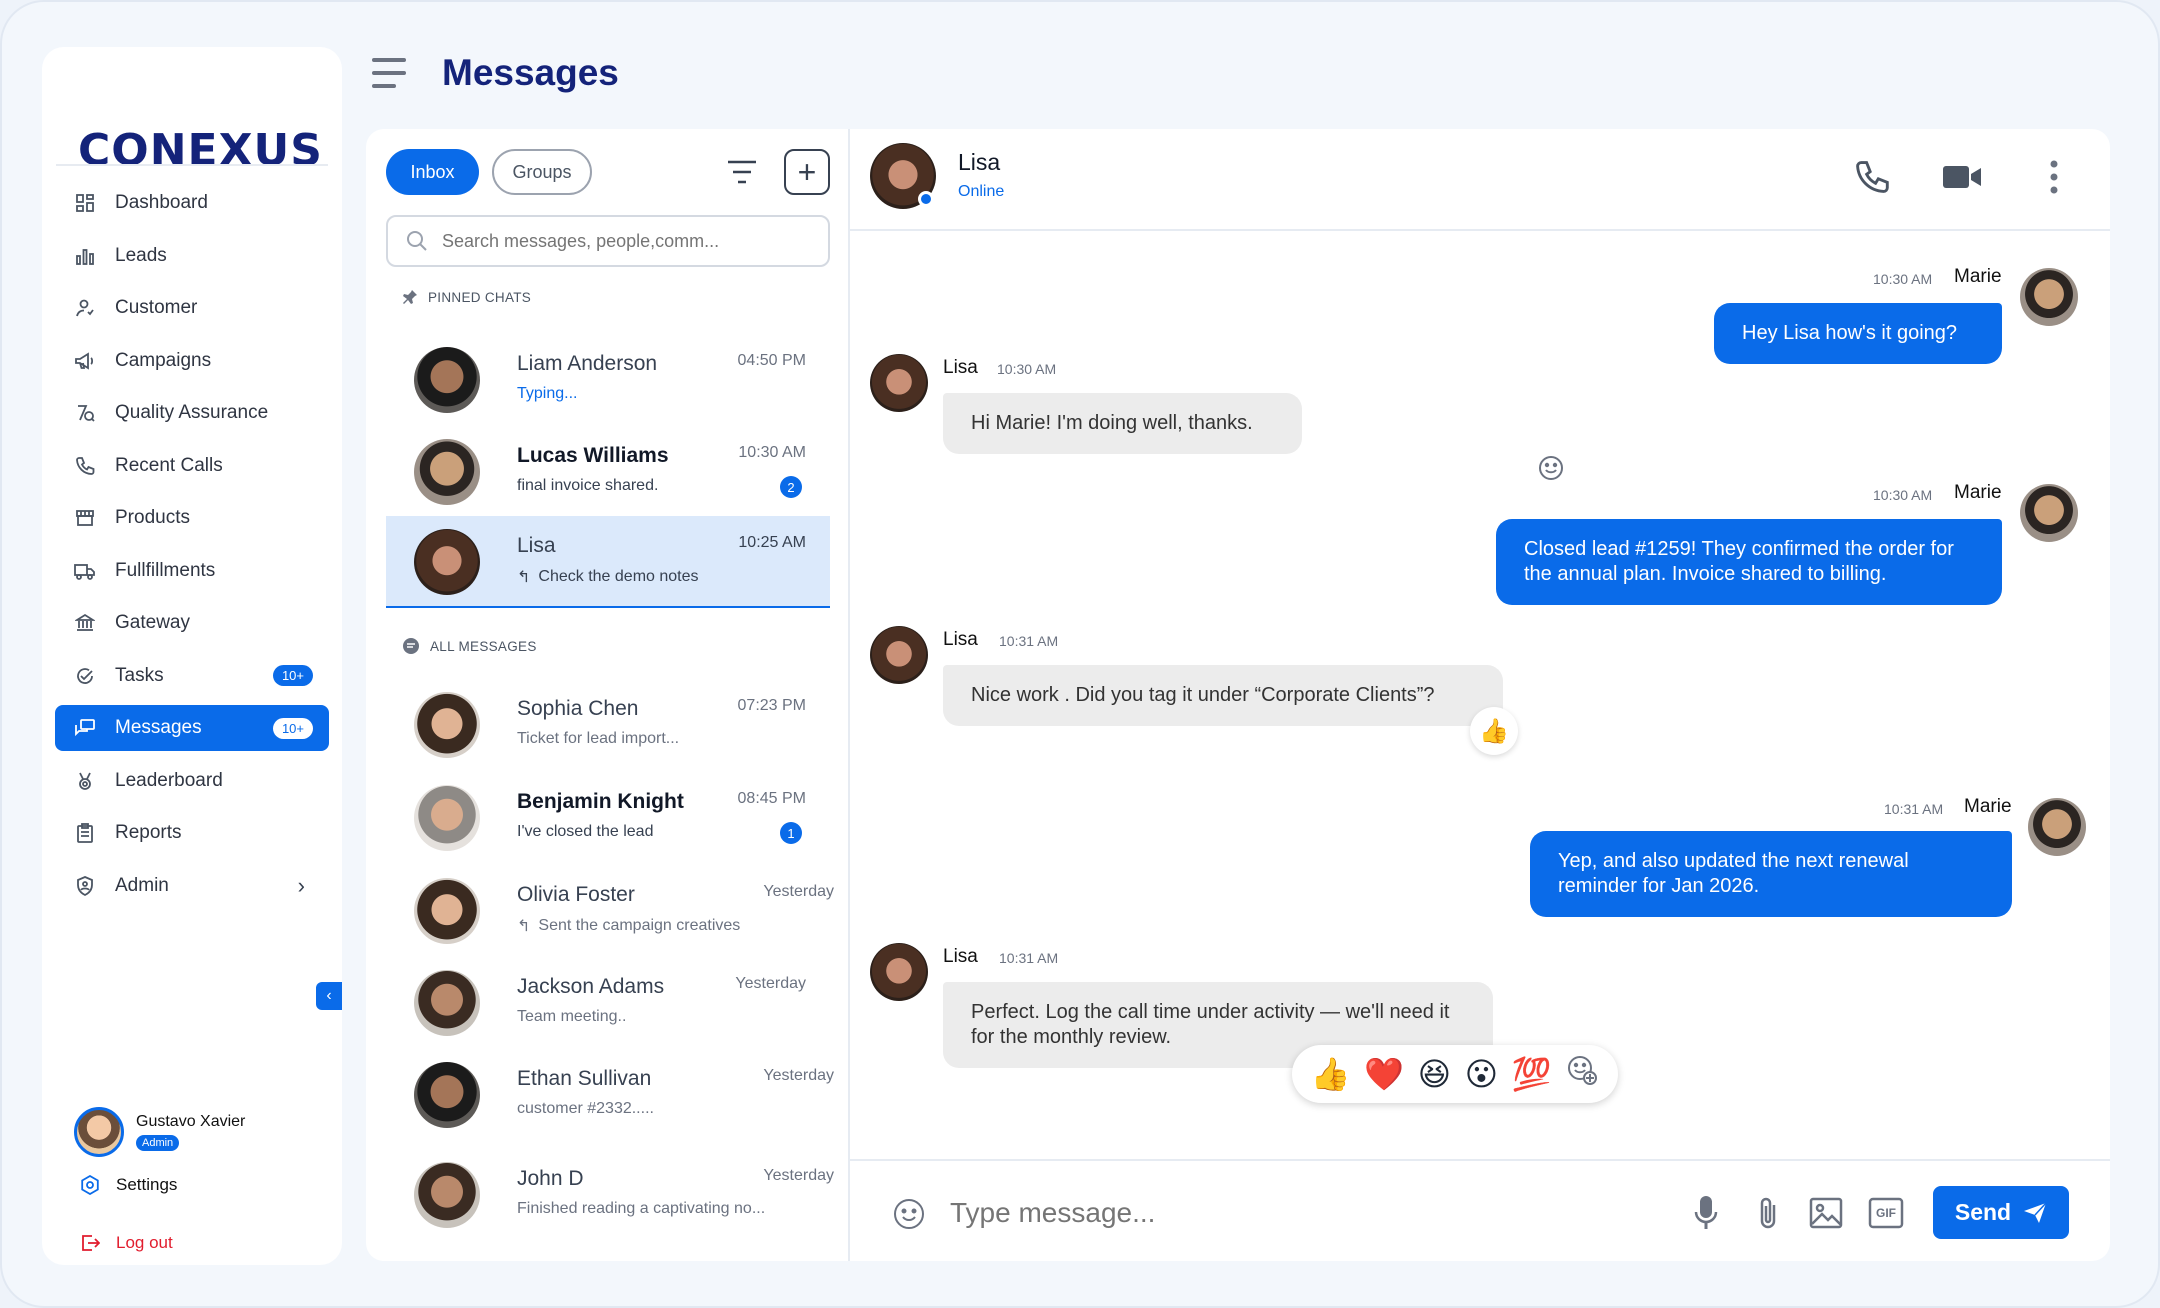 The height and width of the screenshot is (1308, 2160). I want to click on new-chat-button: +, so click(807, 172).